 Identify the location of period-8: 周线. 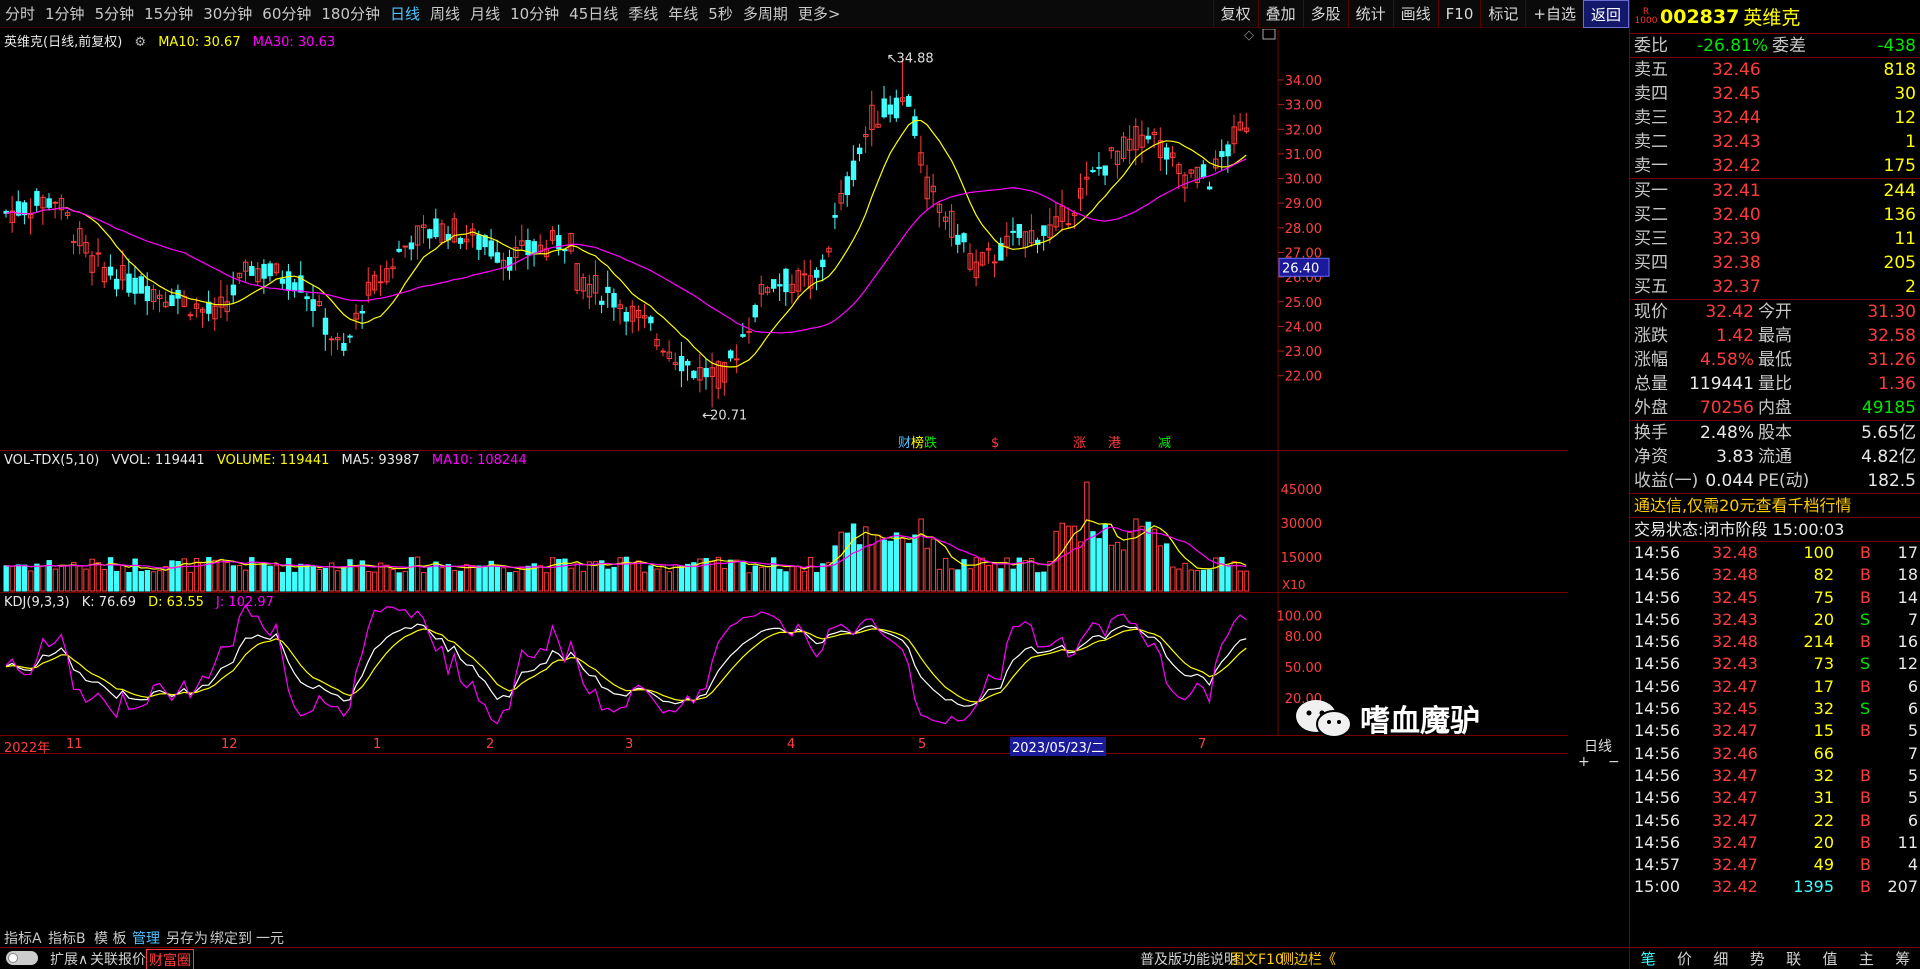
(445, 14).